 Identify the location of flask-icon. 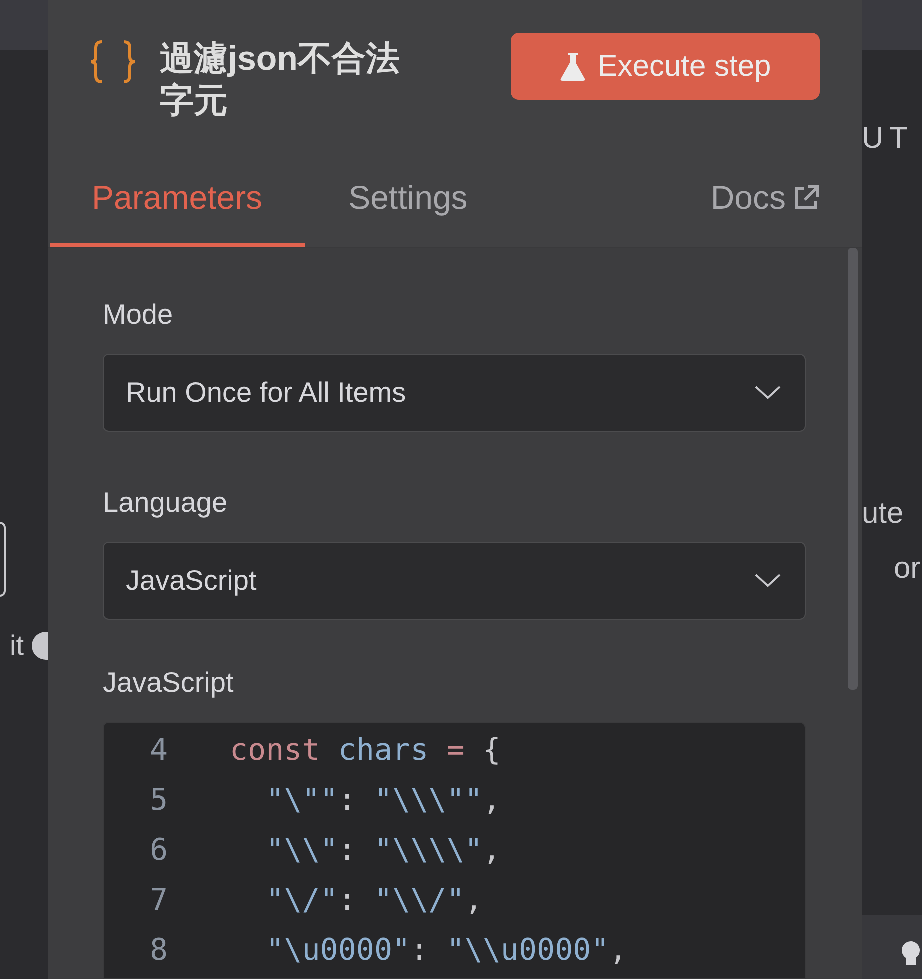
(573, 67).